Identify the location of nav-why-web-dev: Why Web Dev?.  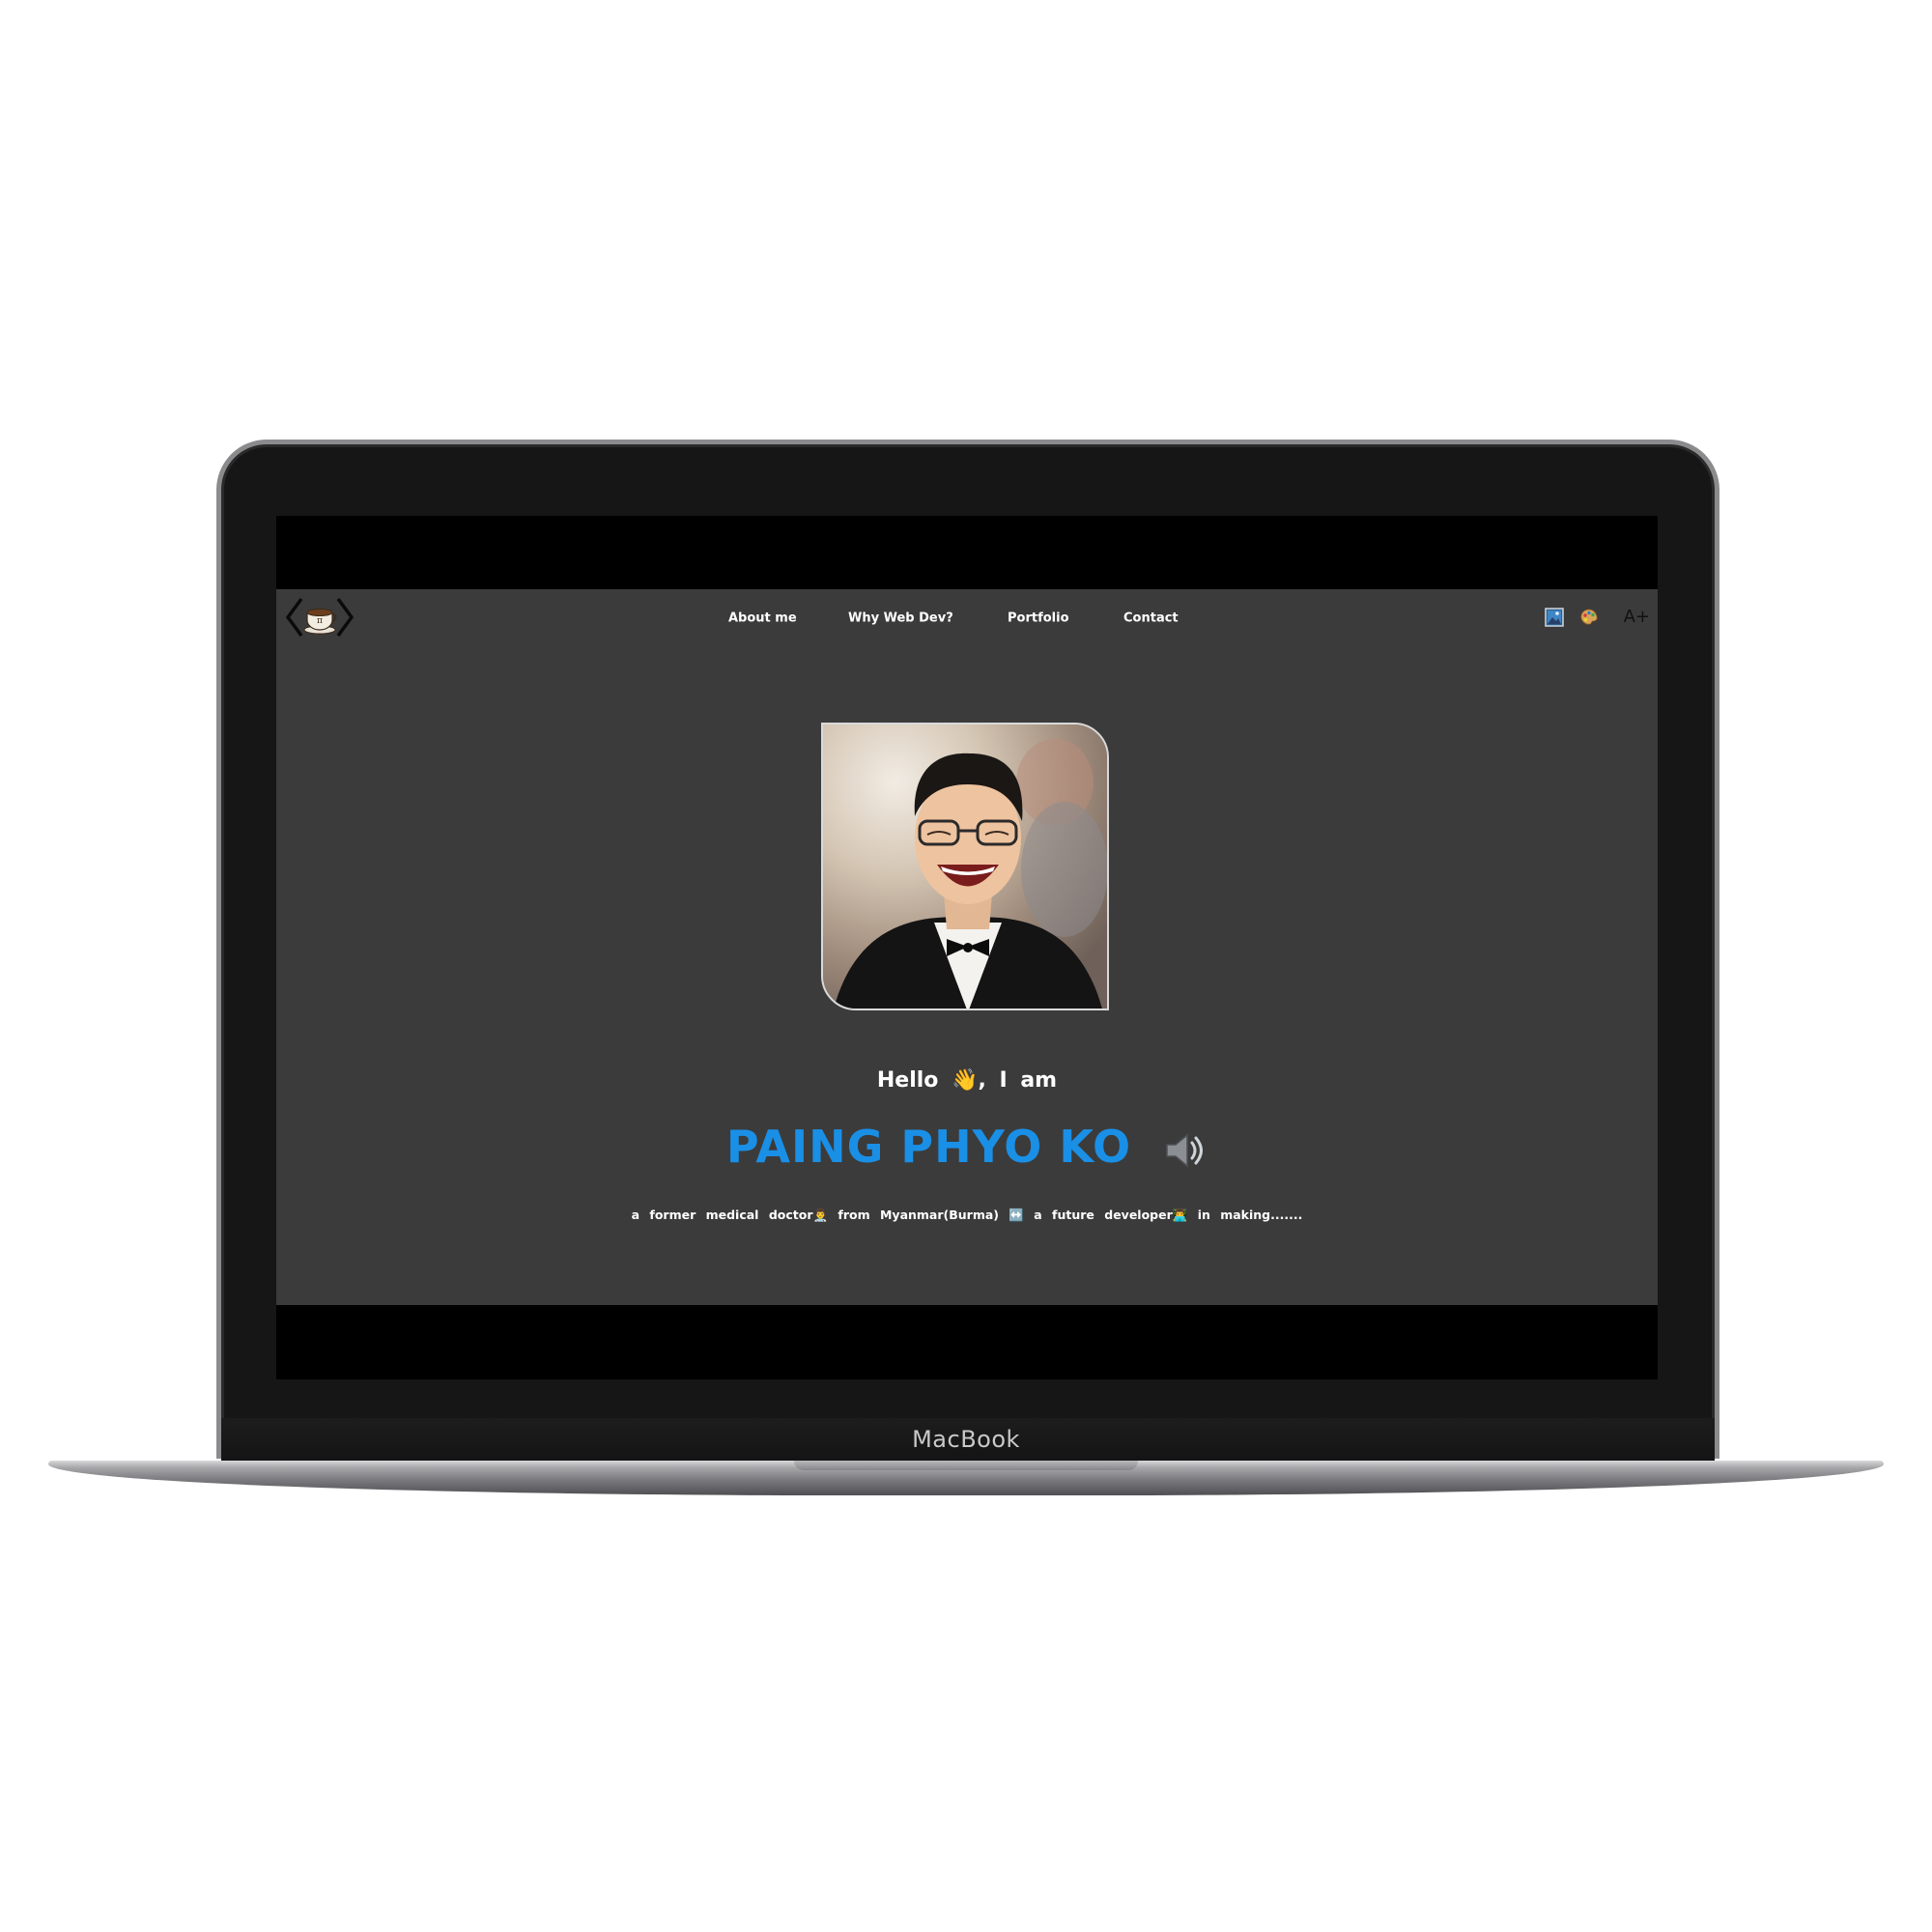
(900, 618).